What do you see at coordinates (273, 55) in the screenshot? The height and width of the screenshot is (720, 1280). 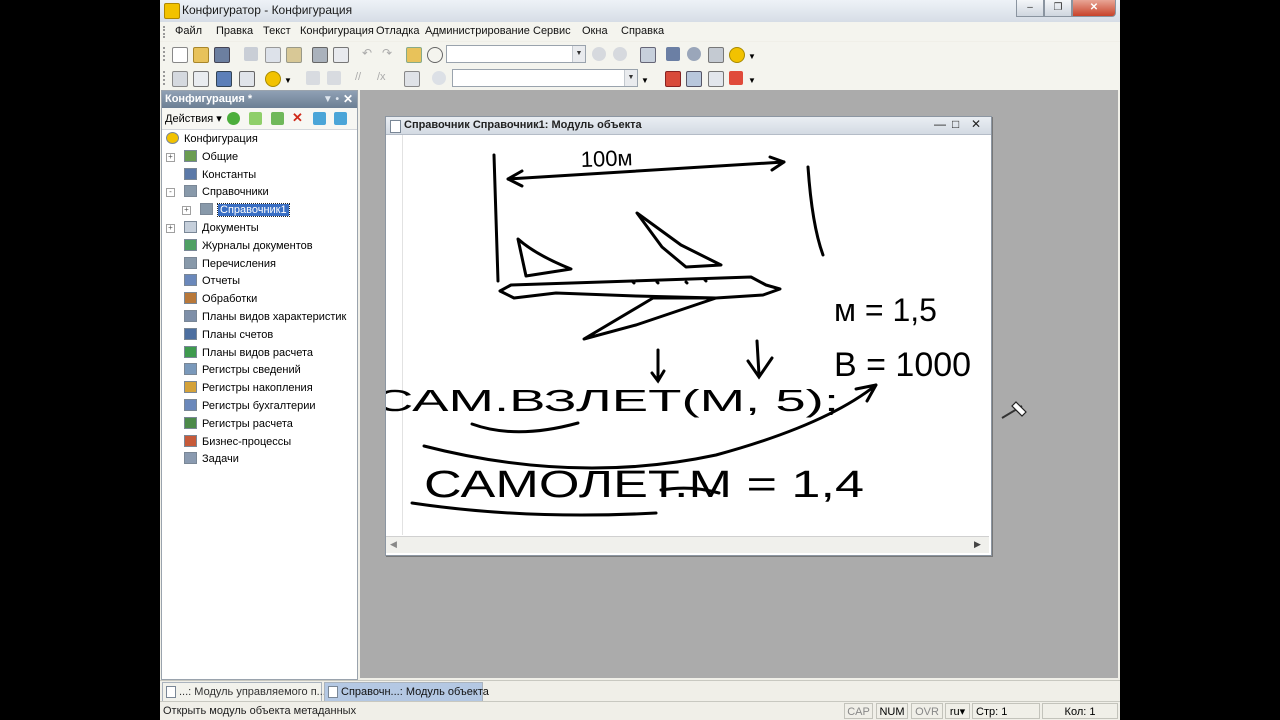 I see `copy-icon` at bounding box center [273, 55].